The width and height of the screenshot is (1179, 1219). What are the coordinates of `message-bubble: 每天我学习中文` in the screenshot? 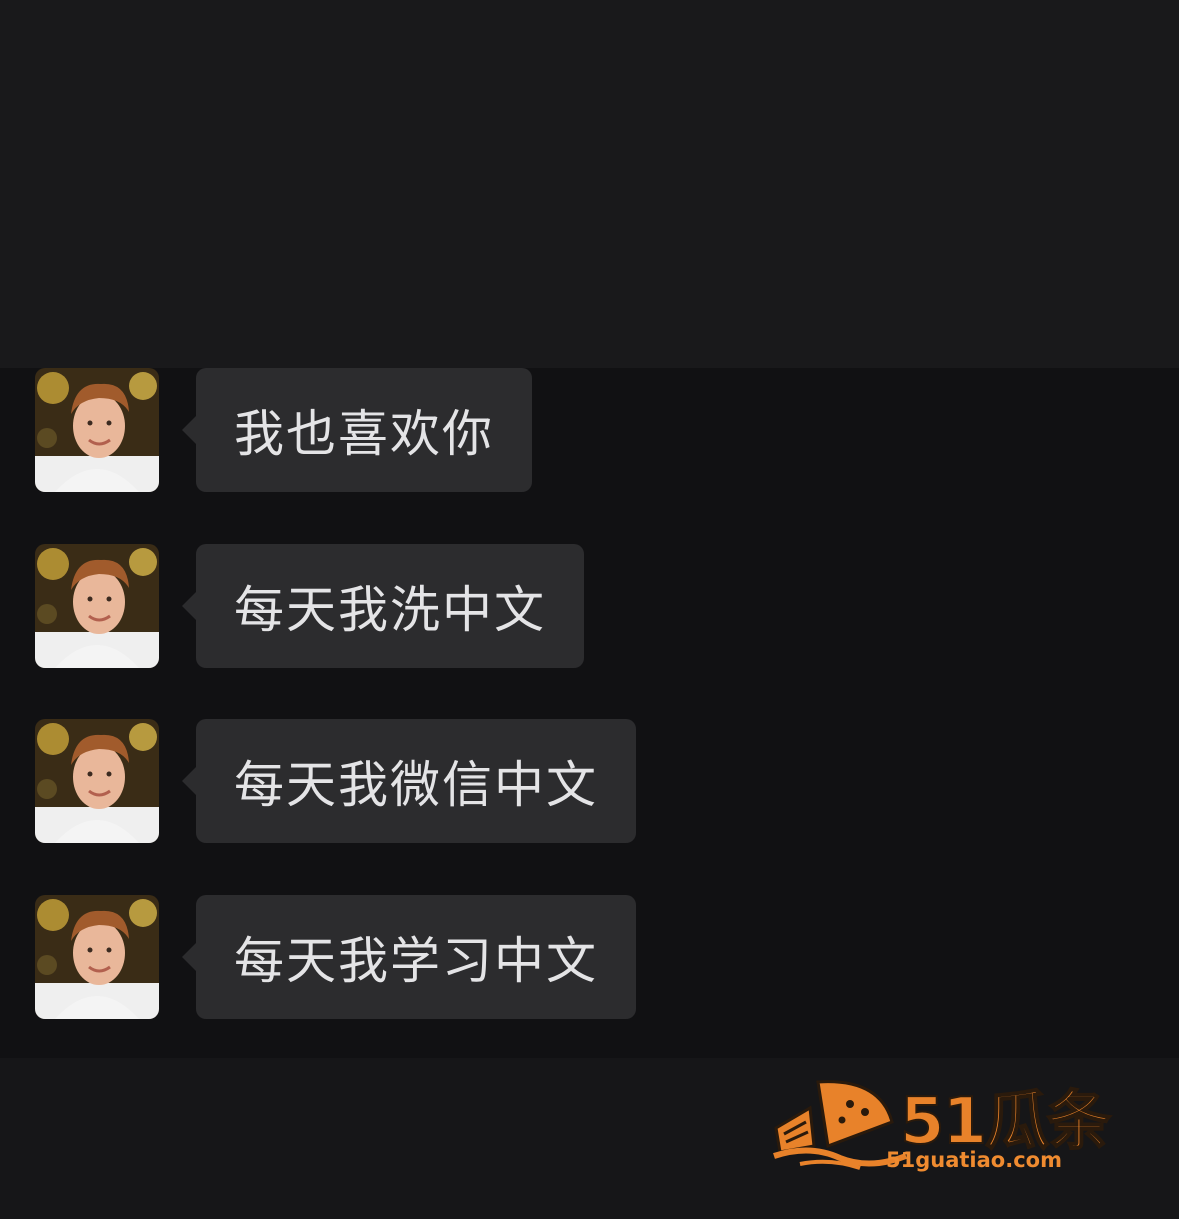 It's located at (409, 957).